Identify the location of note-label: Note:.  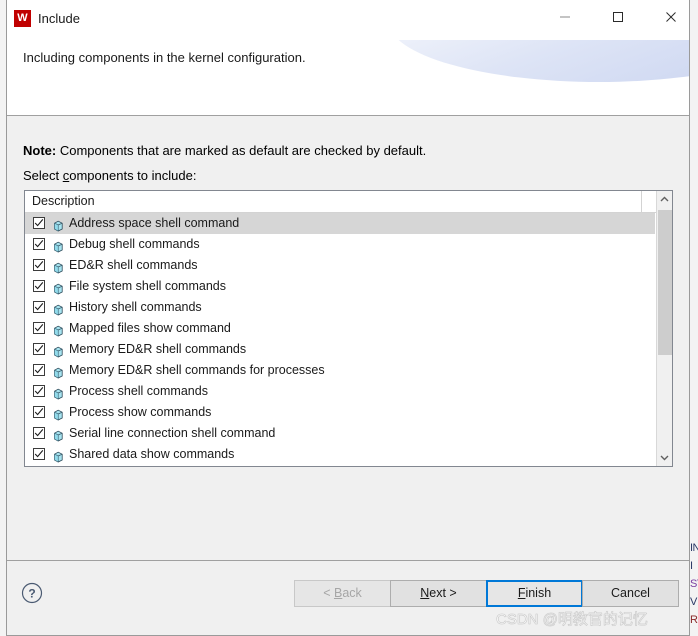
(40, 150).